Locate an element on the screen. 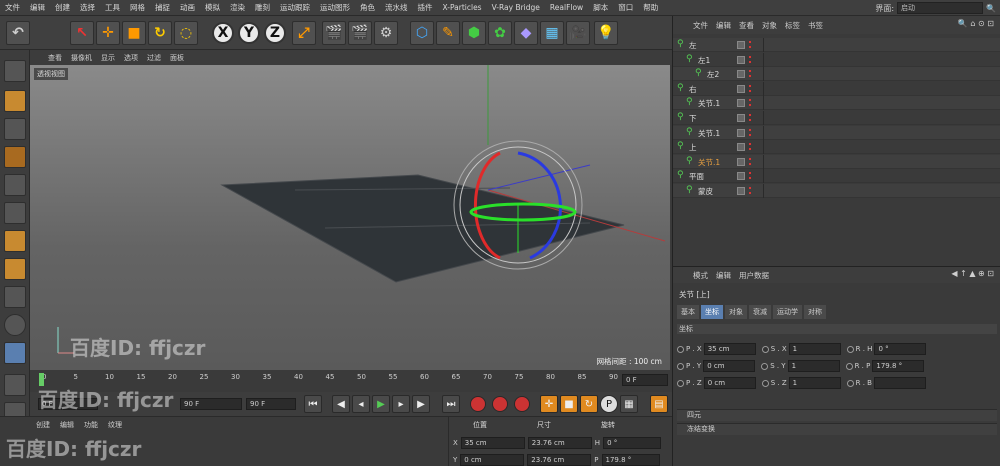 The height and width of the screenshot is (466, 1000). object-row: ⚲ 平面 is located at coordinates (836, 176).